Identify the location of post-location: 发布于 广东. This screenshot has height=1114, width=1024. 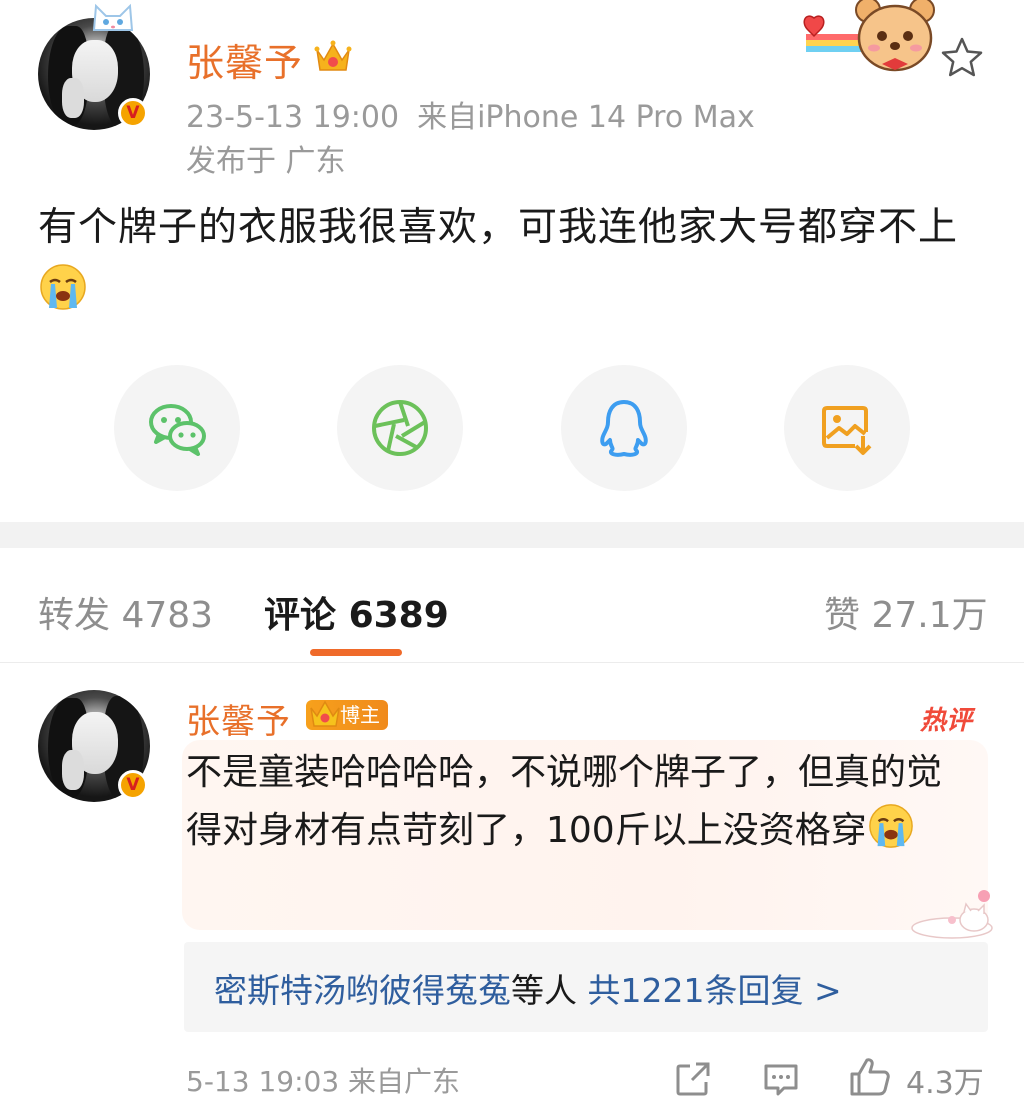
(266, 161).